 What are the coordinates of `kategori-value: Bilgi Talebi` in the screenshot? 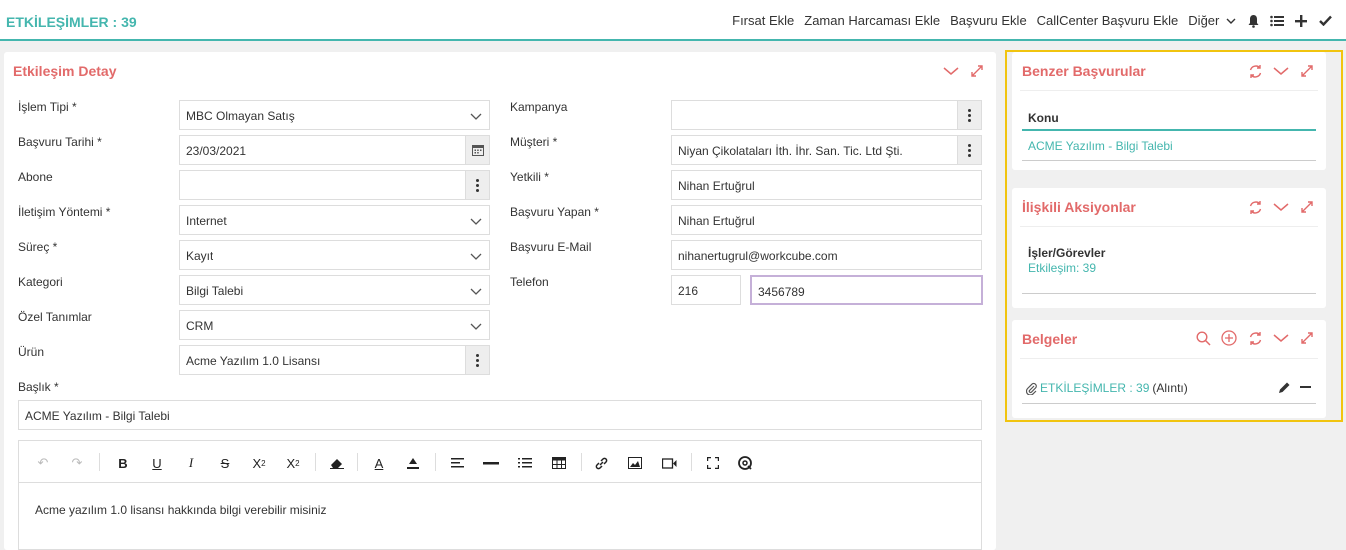 It's located at (215, 291).